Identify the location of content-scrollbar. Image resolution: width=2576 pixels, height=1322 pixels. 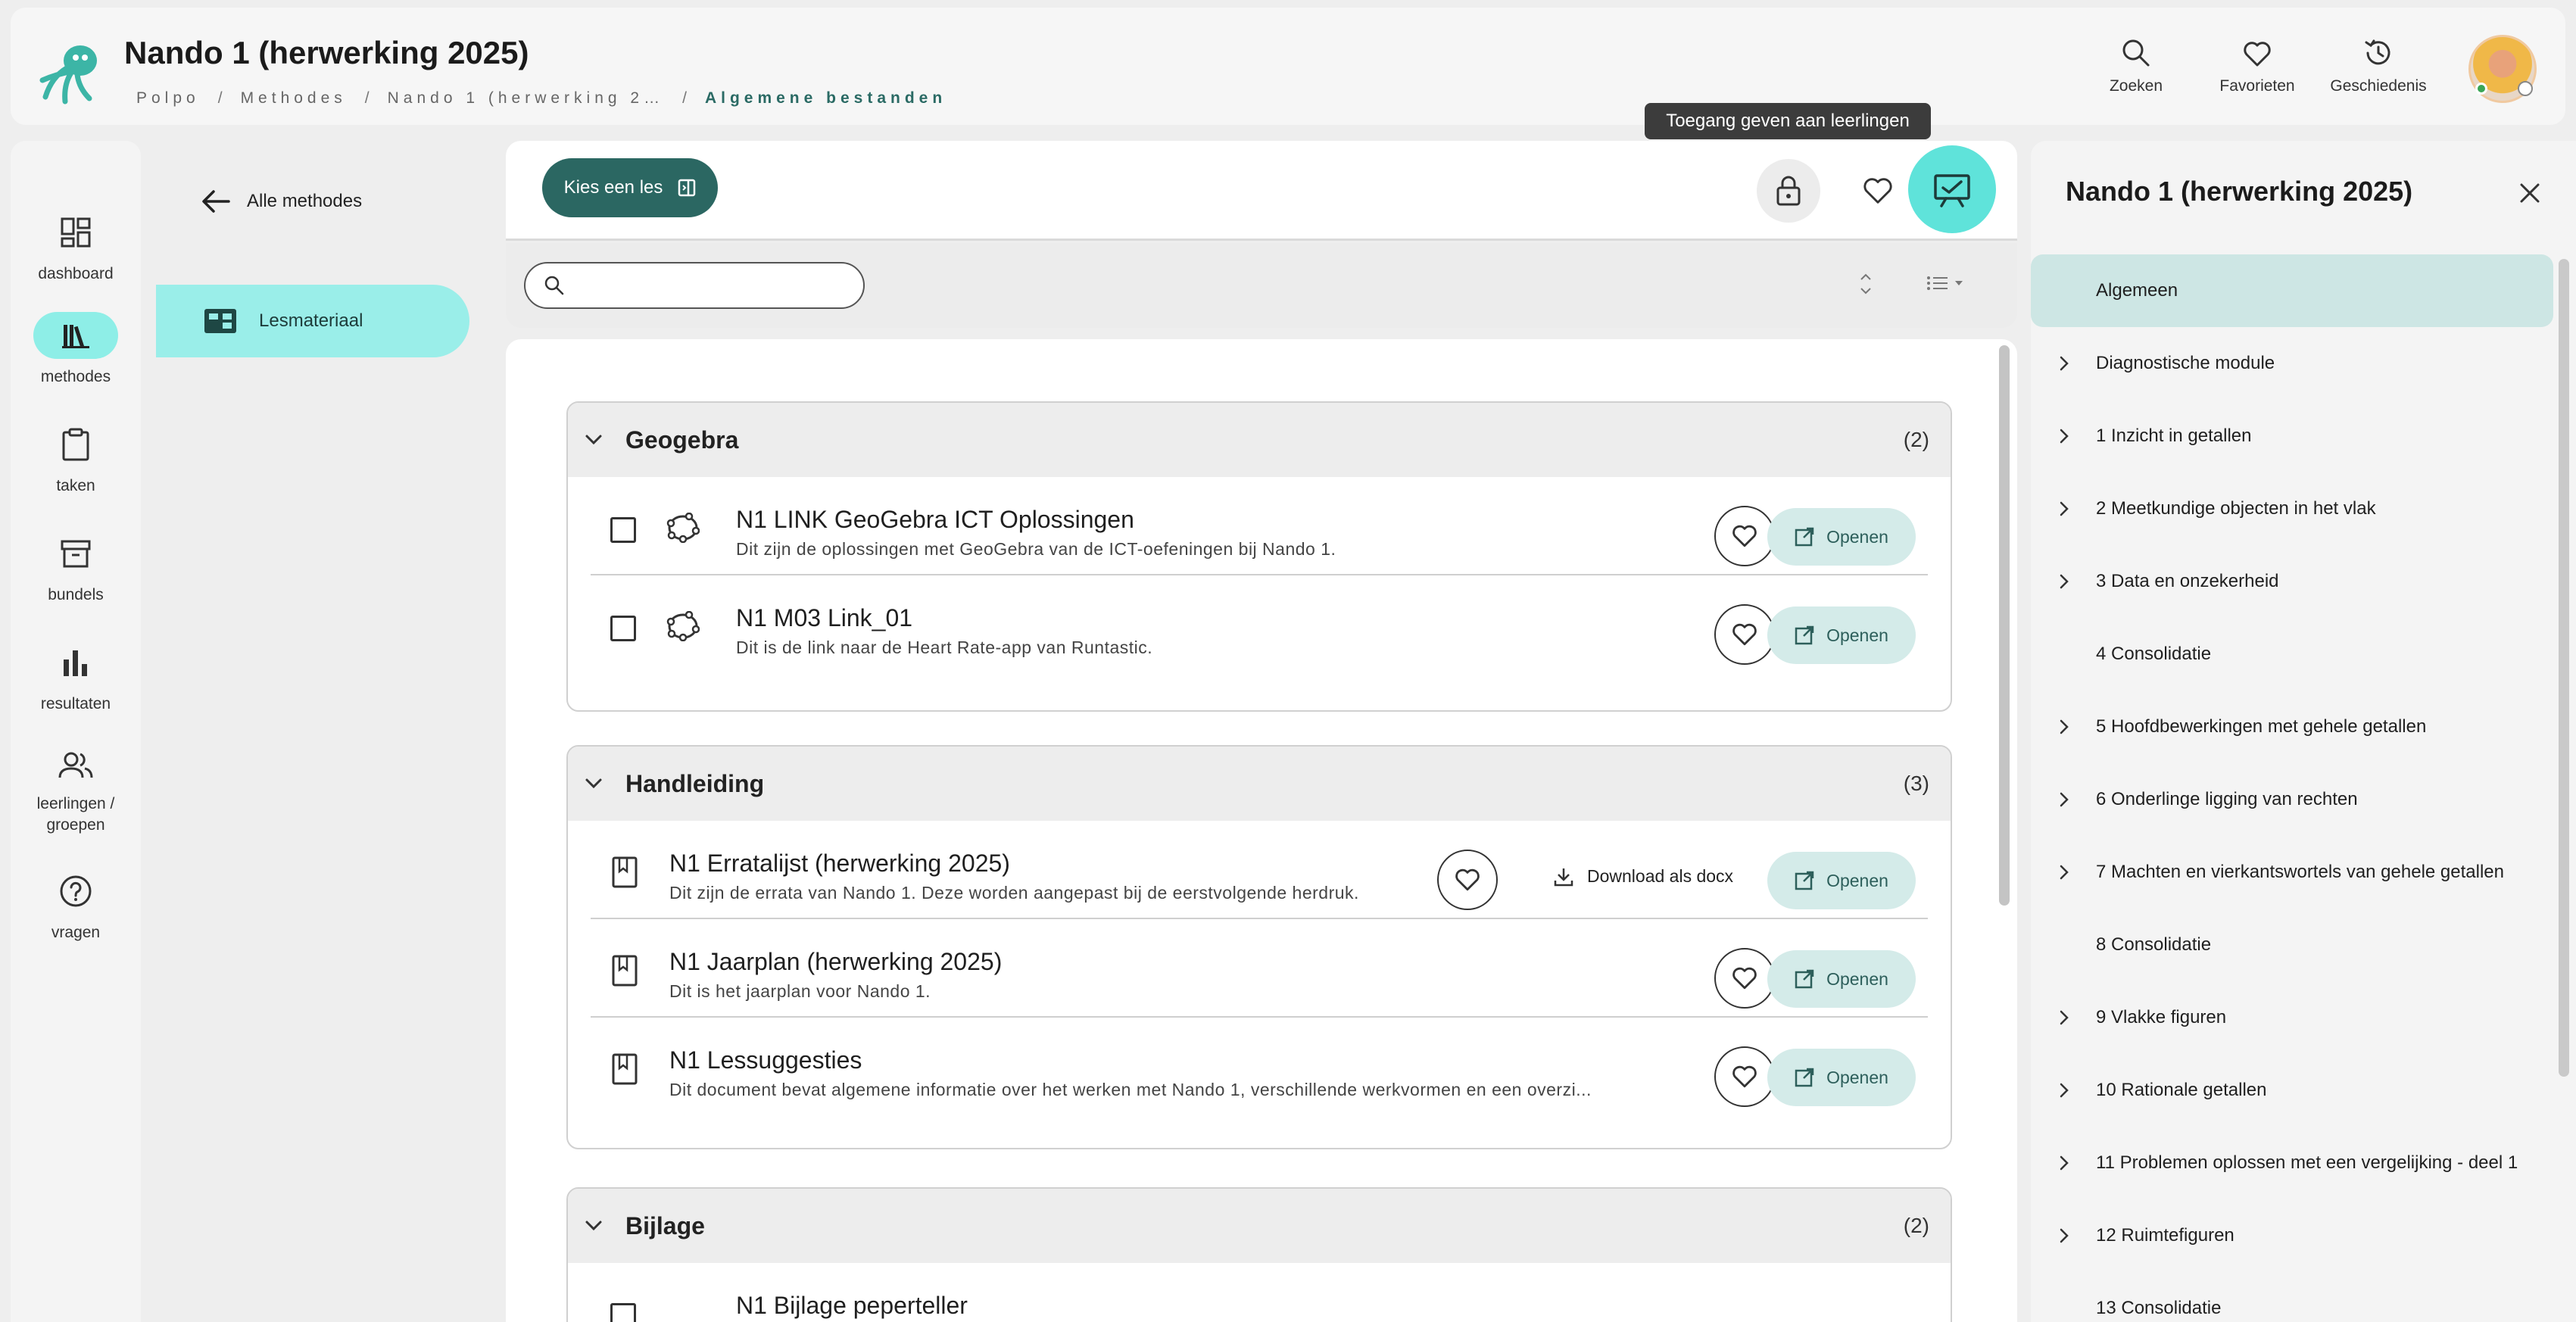
(2004, 625).